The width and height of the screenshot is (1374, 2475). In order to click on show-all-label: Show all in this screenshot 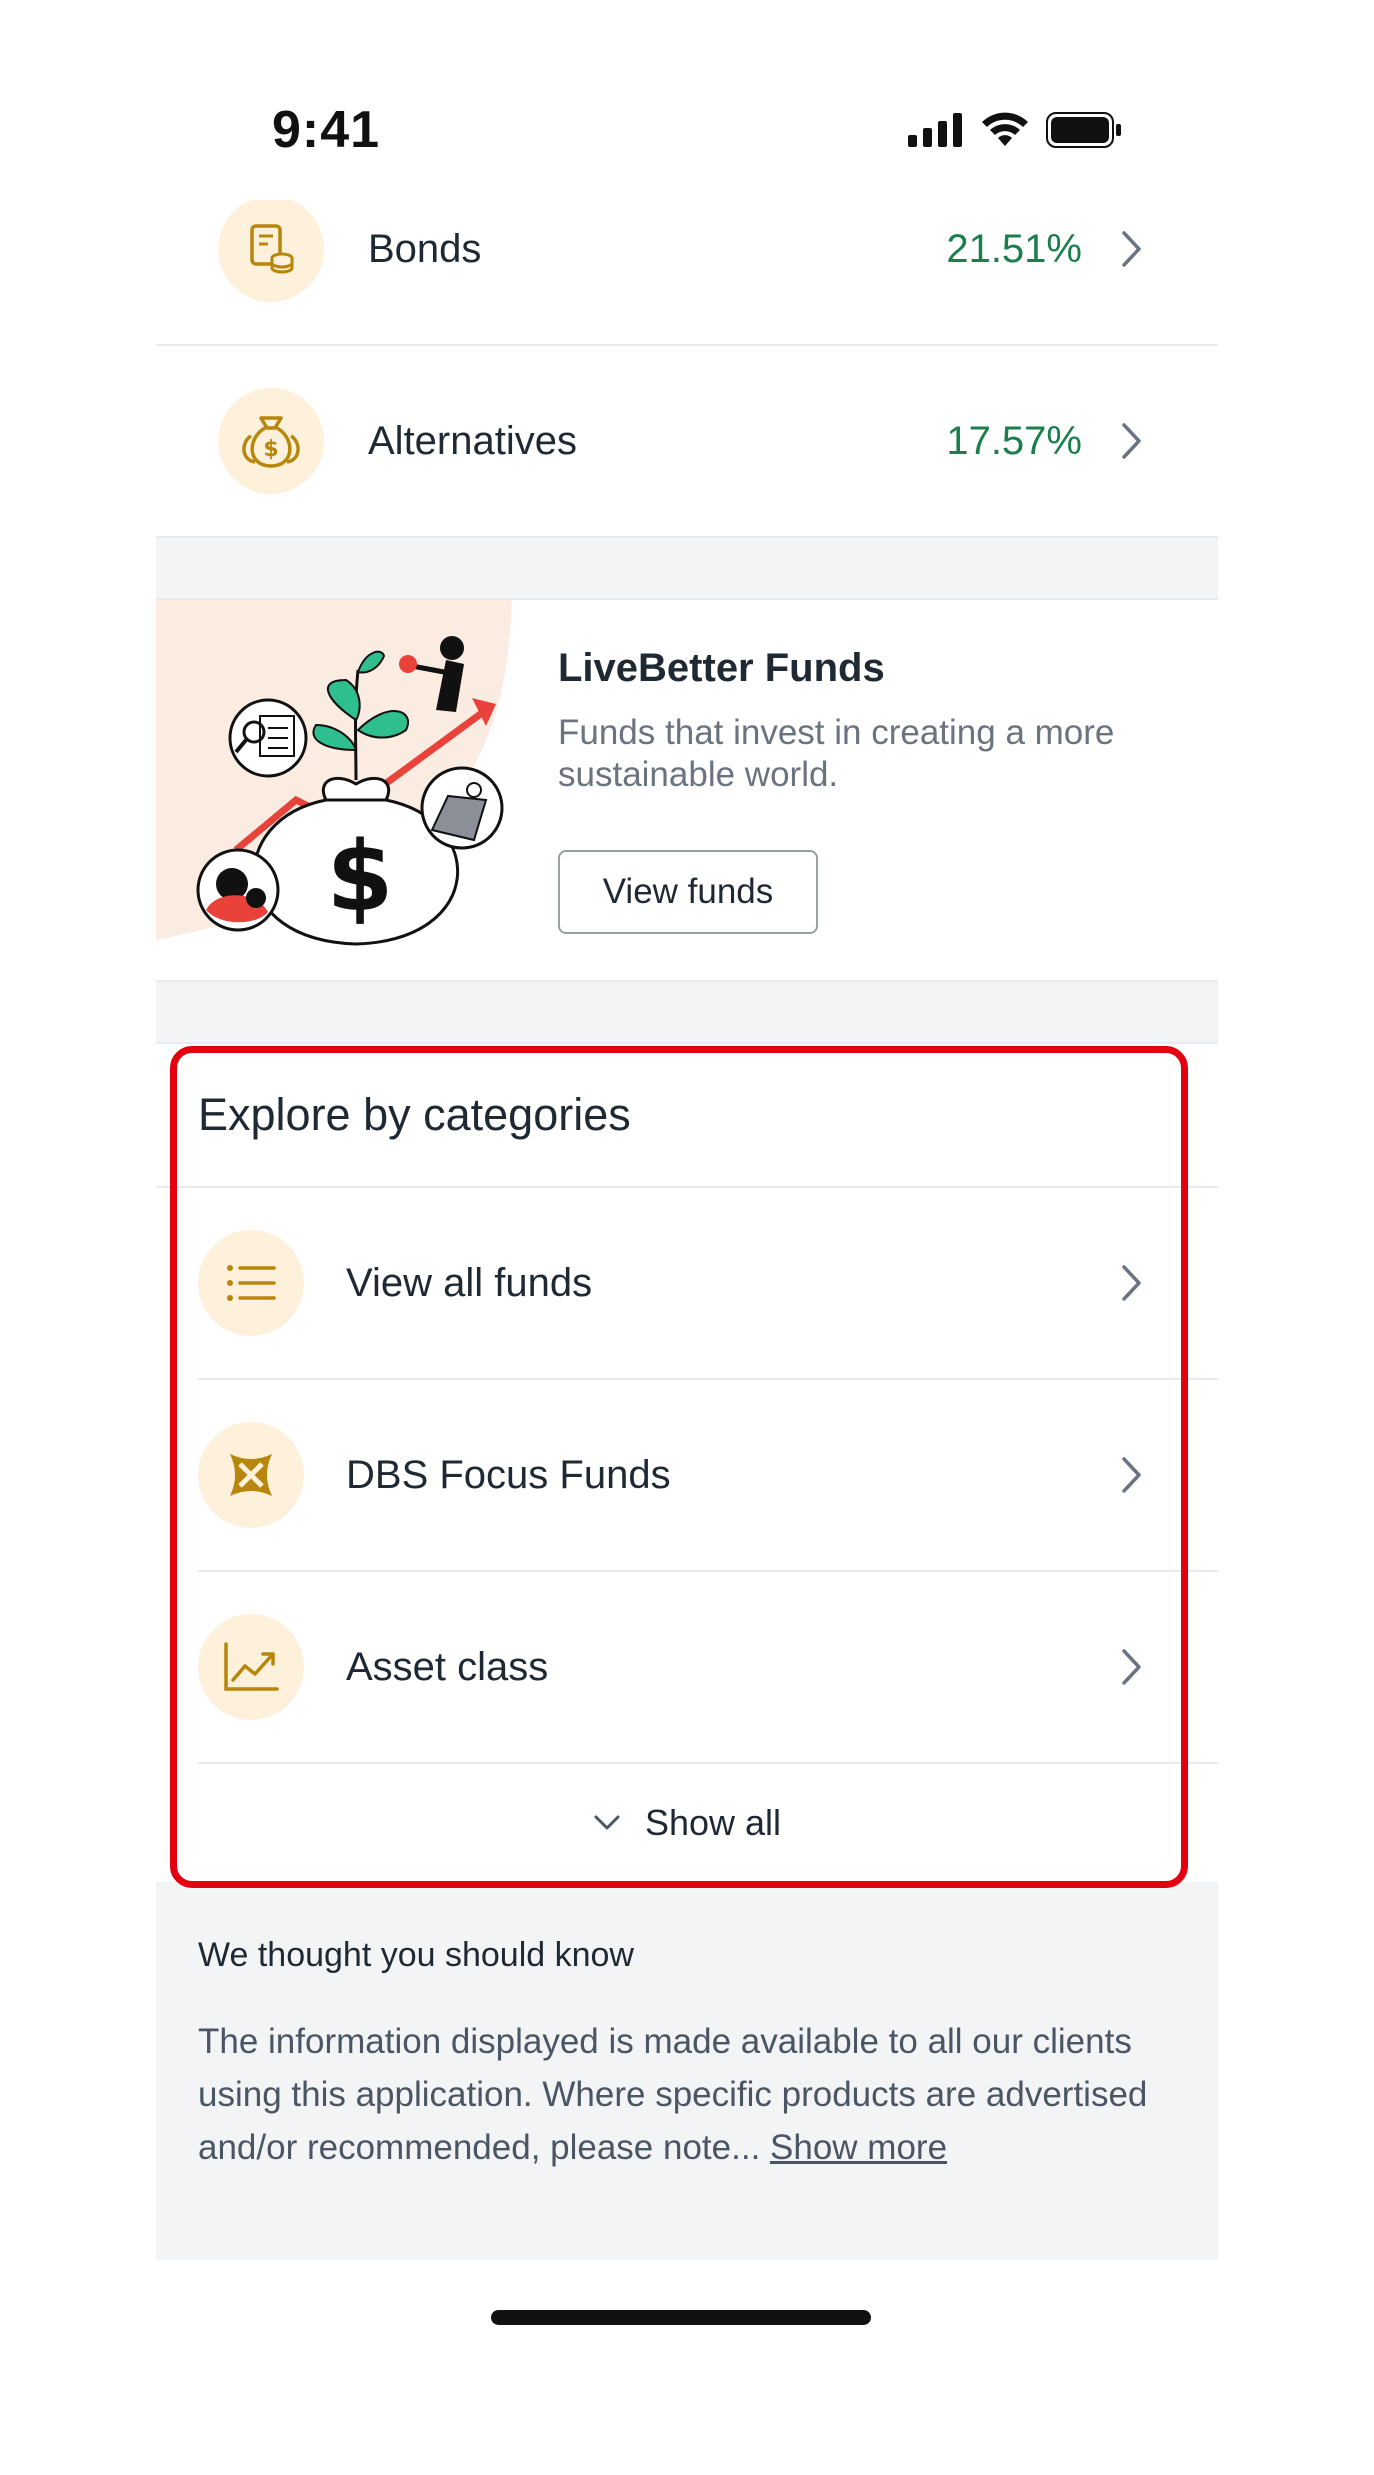, I will do `click(713, 1822)`.